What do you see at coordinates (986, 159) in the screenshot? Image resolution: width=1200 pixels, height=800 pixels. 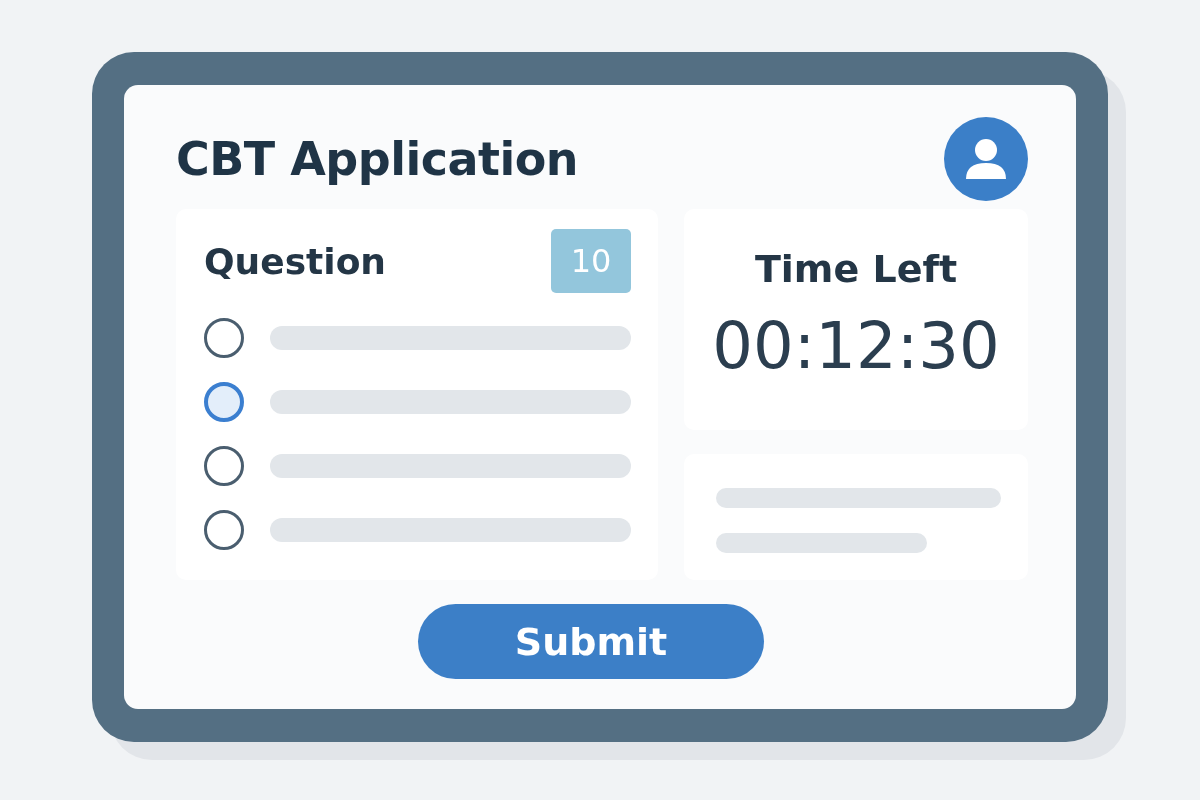 I see `user-avatar-icon` at bounding box center [986, 159].